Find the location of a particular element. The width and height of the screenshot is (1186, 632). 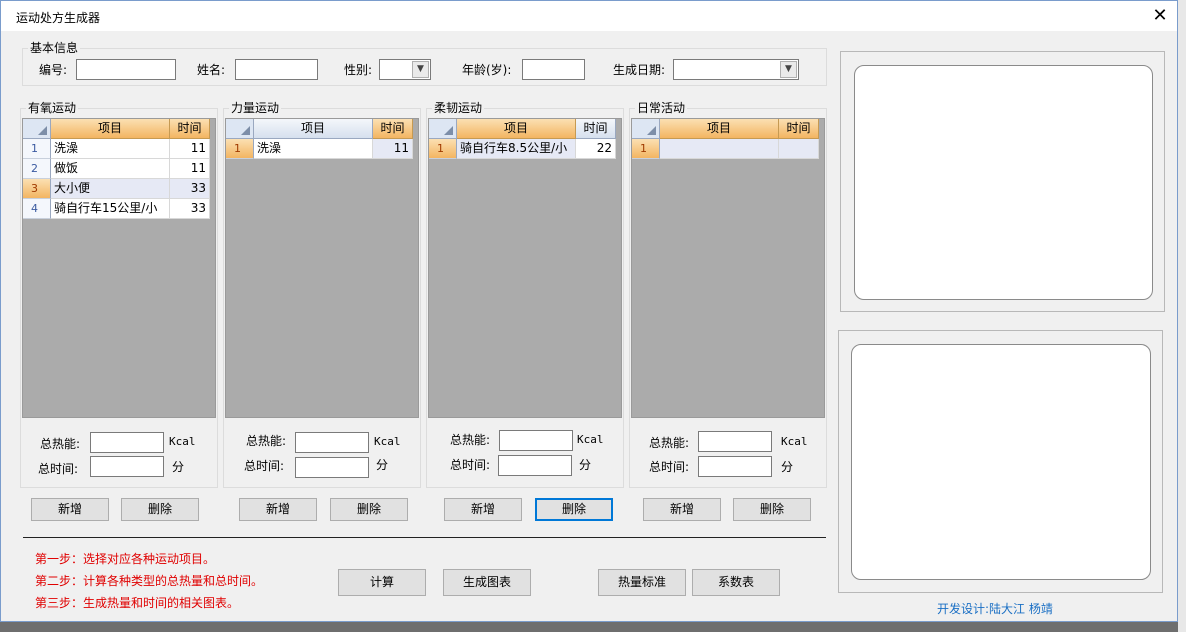

aerobic-add-button: 新增 is located at coordinates (70, 509).